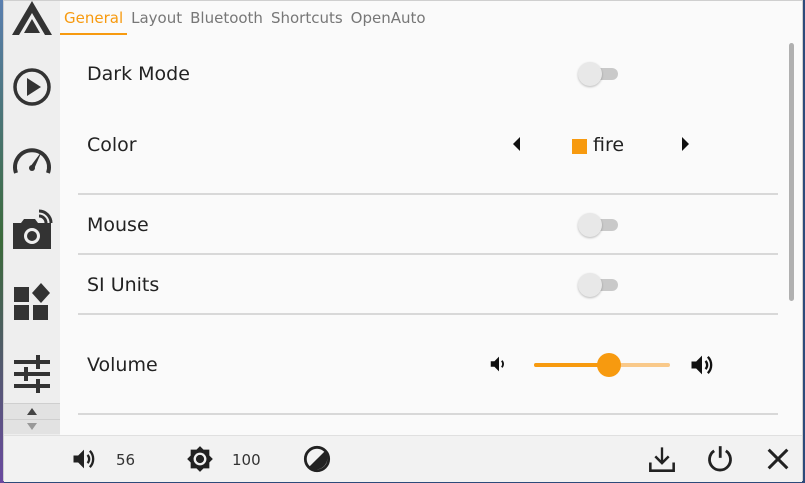 The height and width of the screenshot is (483, 805). I want to click on volume-icon, so click(84, 459).